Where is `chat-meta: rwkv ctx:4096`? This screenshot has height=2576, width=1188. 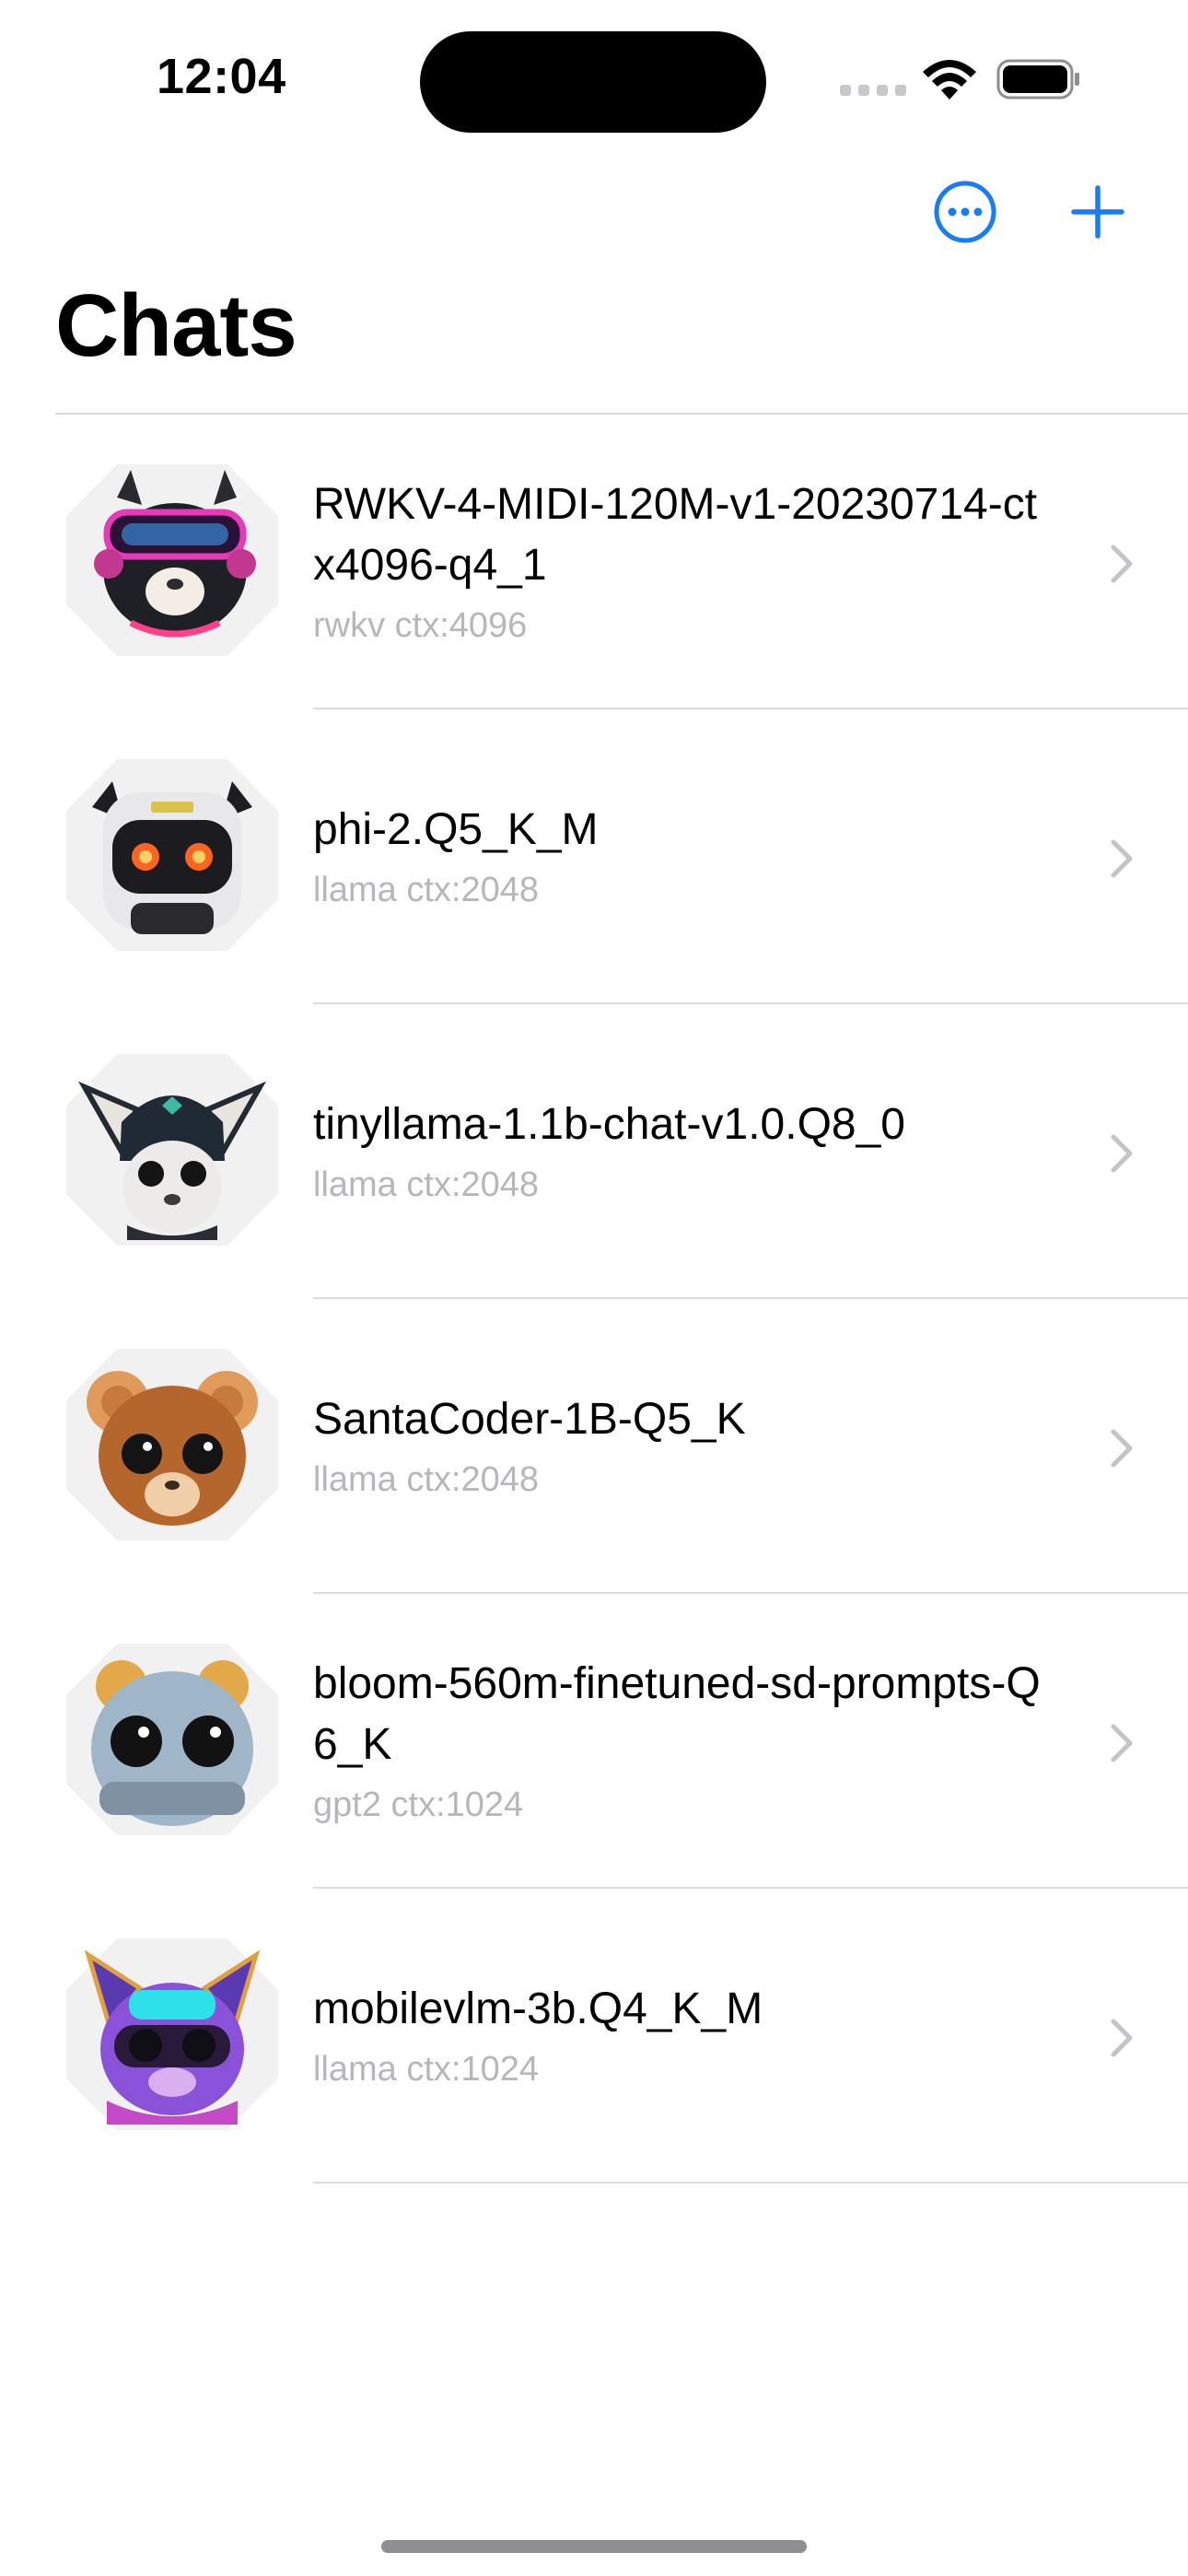 chat-meta: rwkv ctx:4096 is located at coordinates (420, 625).